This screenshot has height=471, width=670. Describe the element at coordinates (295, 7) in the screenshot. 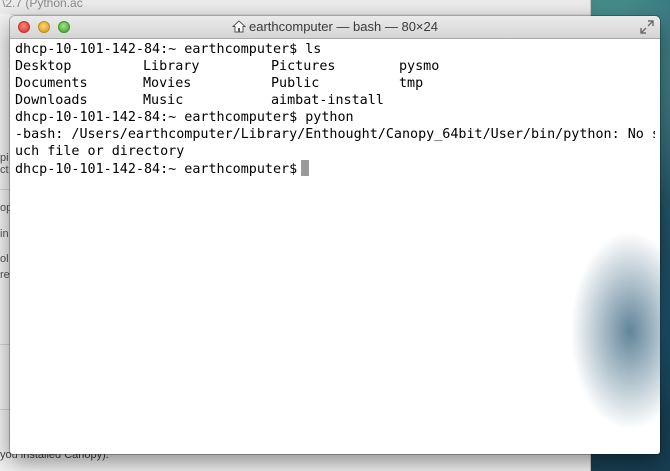

I see `background-window-header: \2.7 (Python.ac` at that location.